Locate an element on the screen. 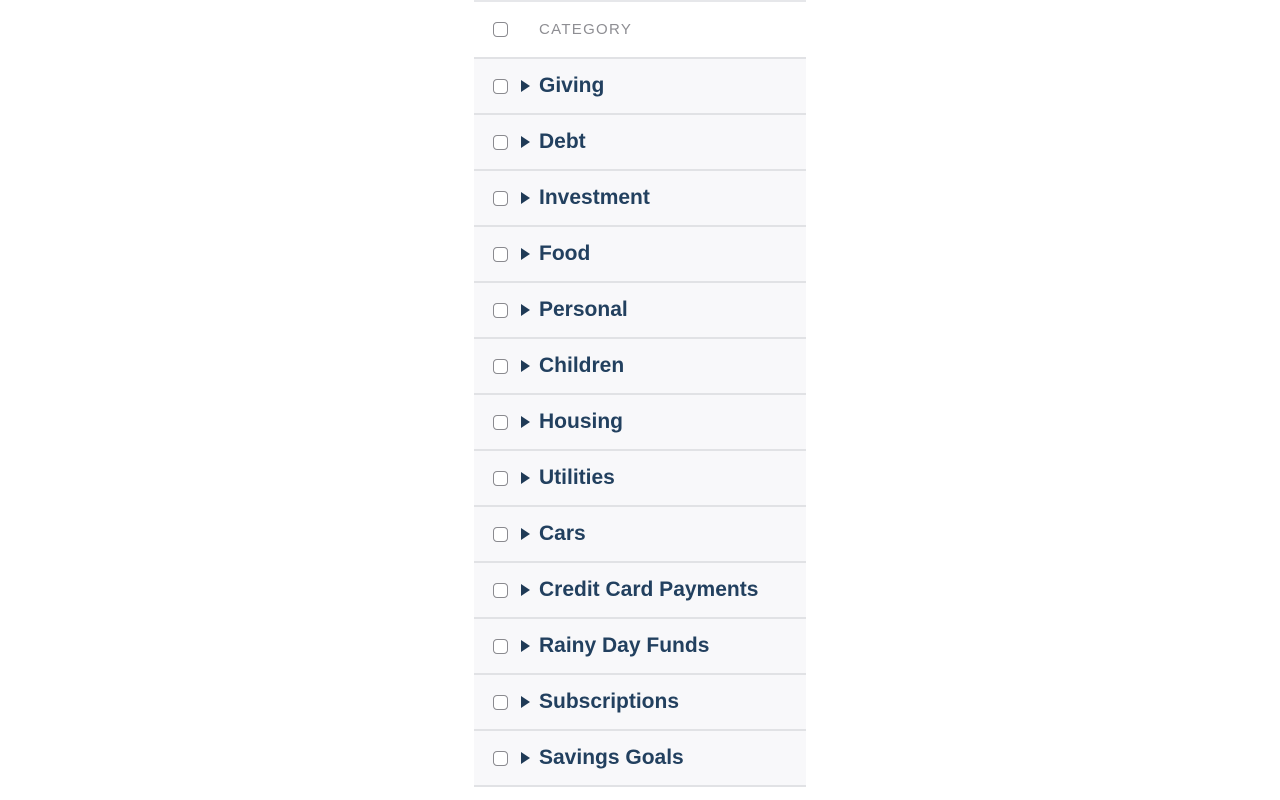  category-label: Investment is located at coordinates (594, 198).